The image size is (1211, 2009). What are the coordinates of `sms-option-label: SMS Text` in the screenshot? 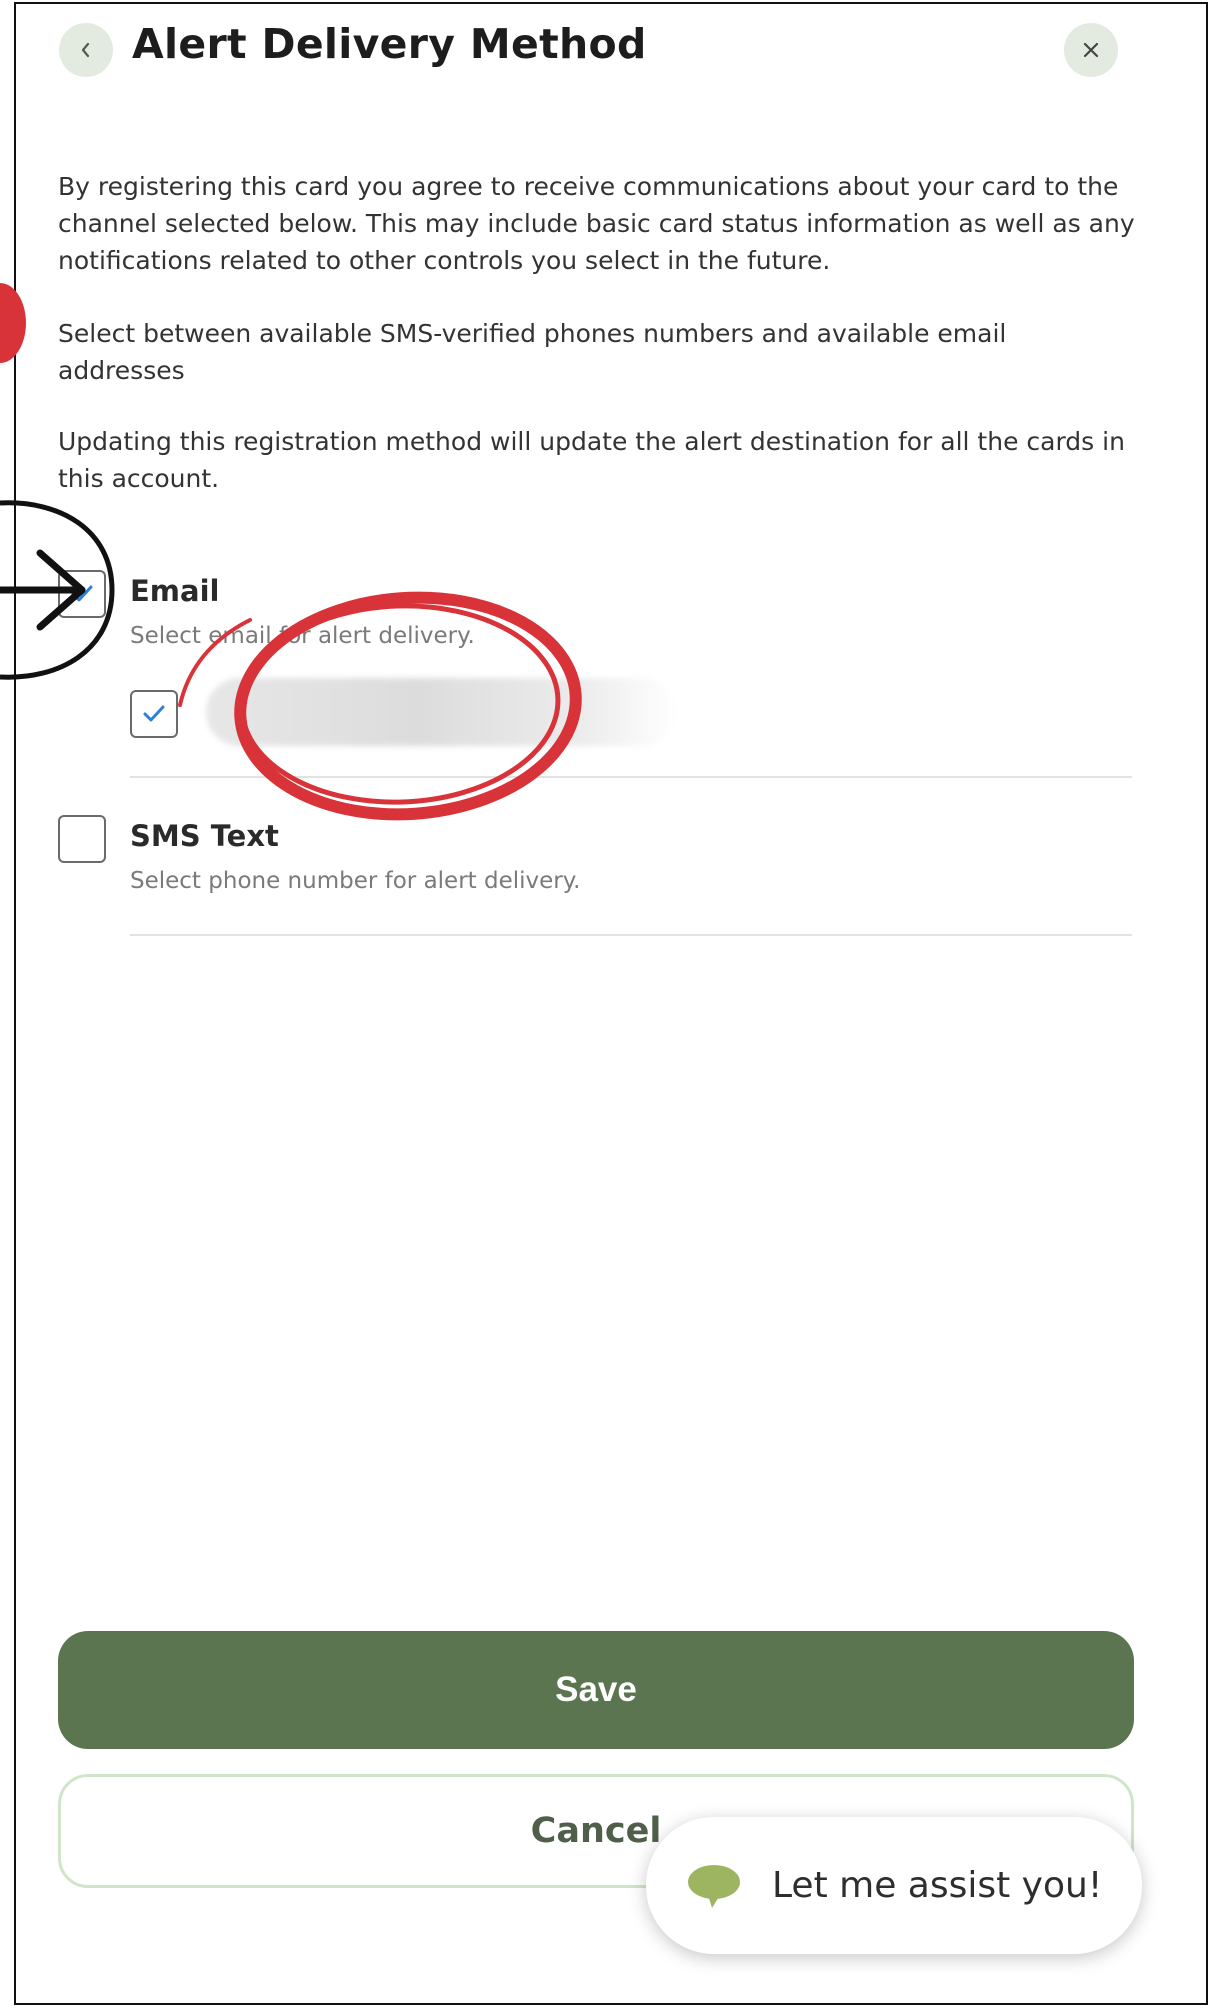 It's located at (204, 836).